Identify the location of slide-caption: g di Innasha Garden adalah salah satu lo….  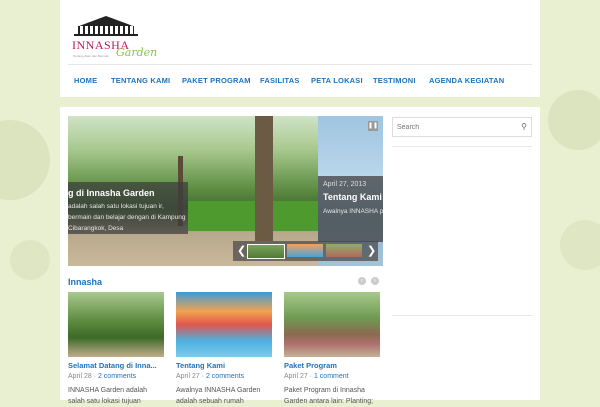
(128, 208).